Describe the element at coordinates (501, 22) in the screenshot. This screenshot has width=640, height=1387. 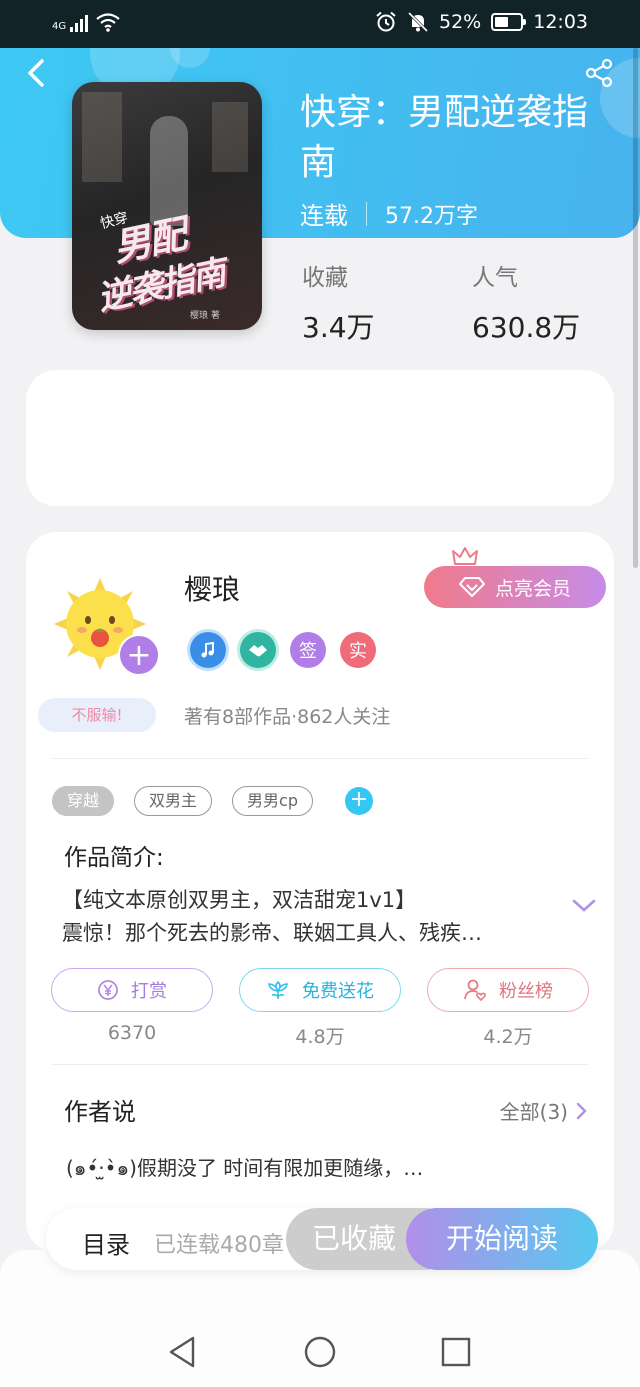
I see `battery-fill` at that location.